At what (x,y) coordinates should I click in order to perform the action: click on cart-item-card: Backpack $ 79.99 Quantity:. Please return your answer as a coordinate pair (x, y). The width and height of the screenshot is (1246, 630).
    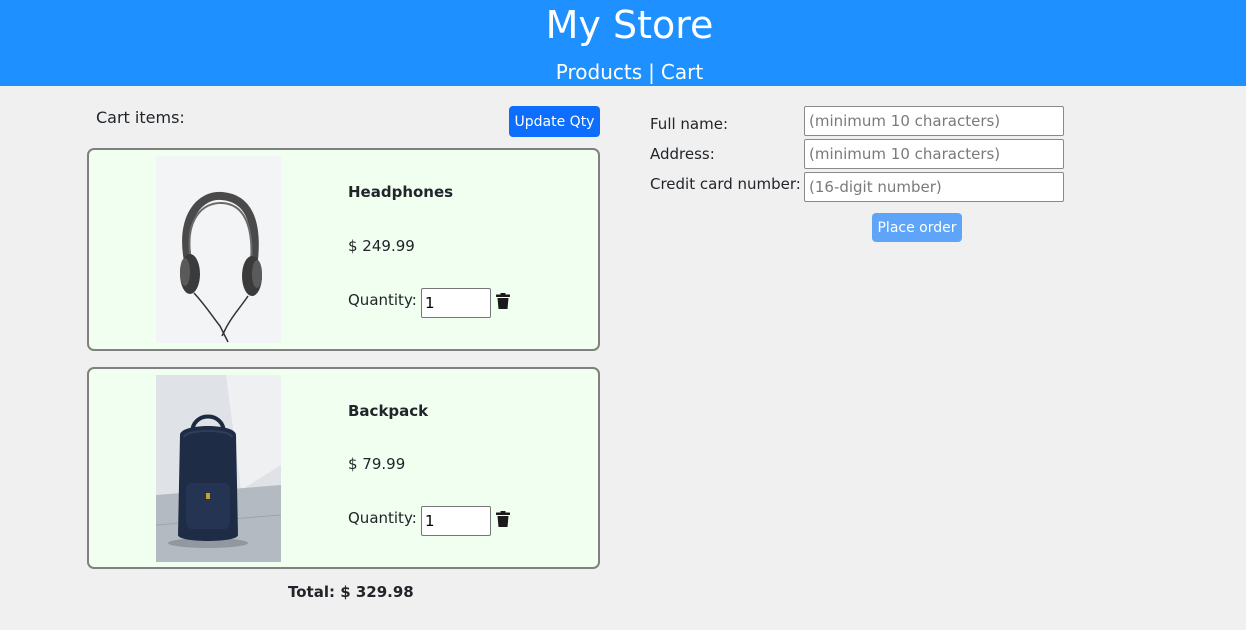
    Looking at the image, I should click on (343, 468).